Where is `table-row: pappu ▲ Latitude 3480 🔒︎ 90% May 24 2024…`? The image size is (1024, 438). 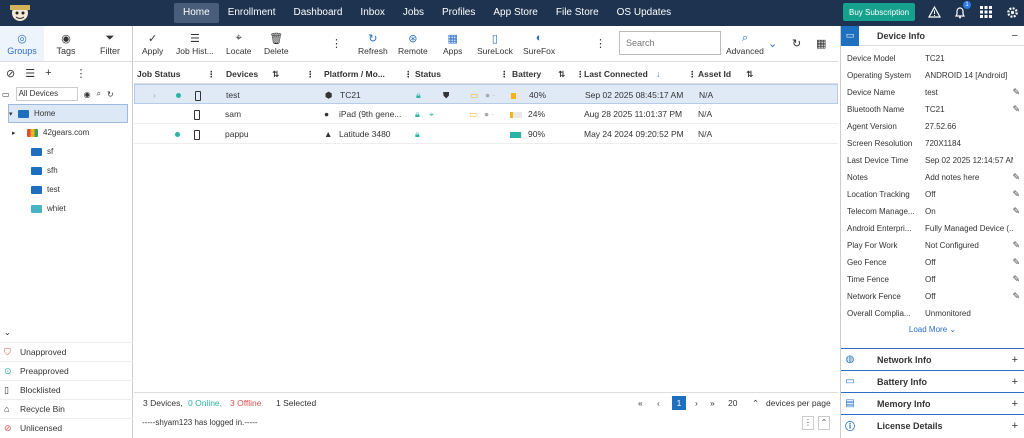
table-row: pappu ▲ Latitude 3480 🔒︎ 90% May 24 2024… is located at coordinates (486, 134).